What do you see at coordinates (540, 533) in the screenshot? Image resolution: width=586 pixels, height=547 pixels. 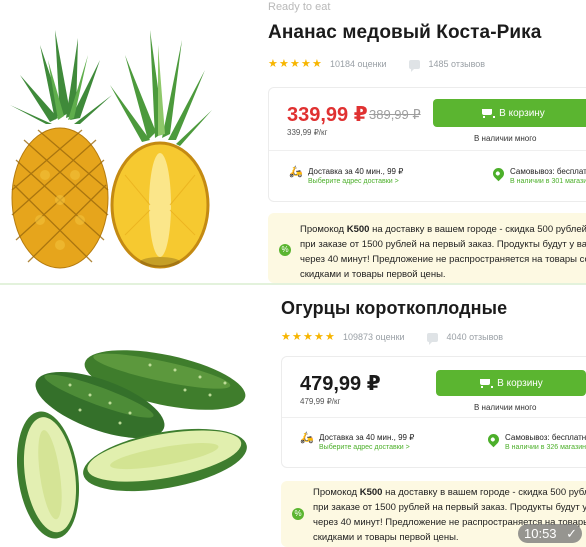 I see `clock-time: 10:53` at bounding box center [540, 533].